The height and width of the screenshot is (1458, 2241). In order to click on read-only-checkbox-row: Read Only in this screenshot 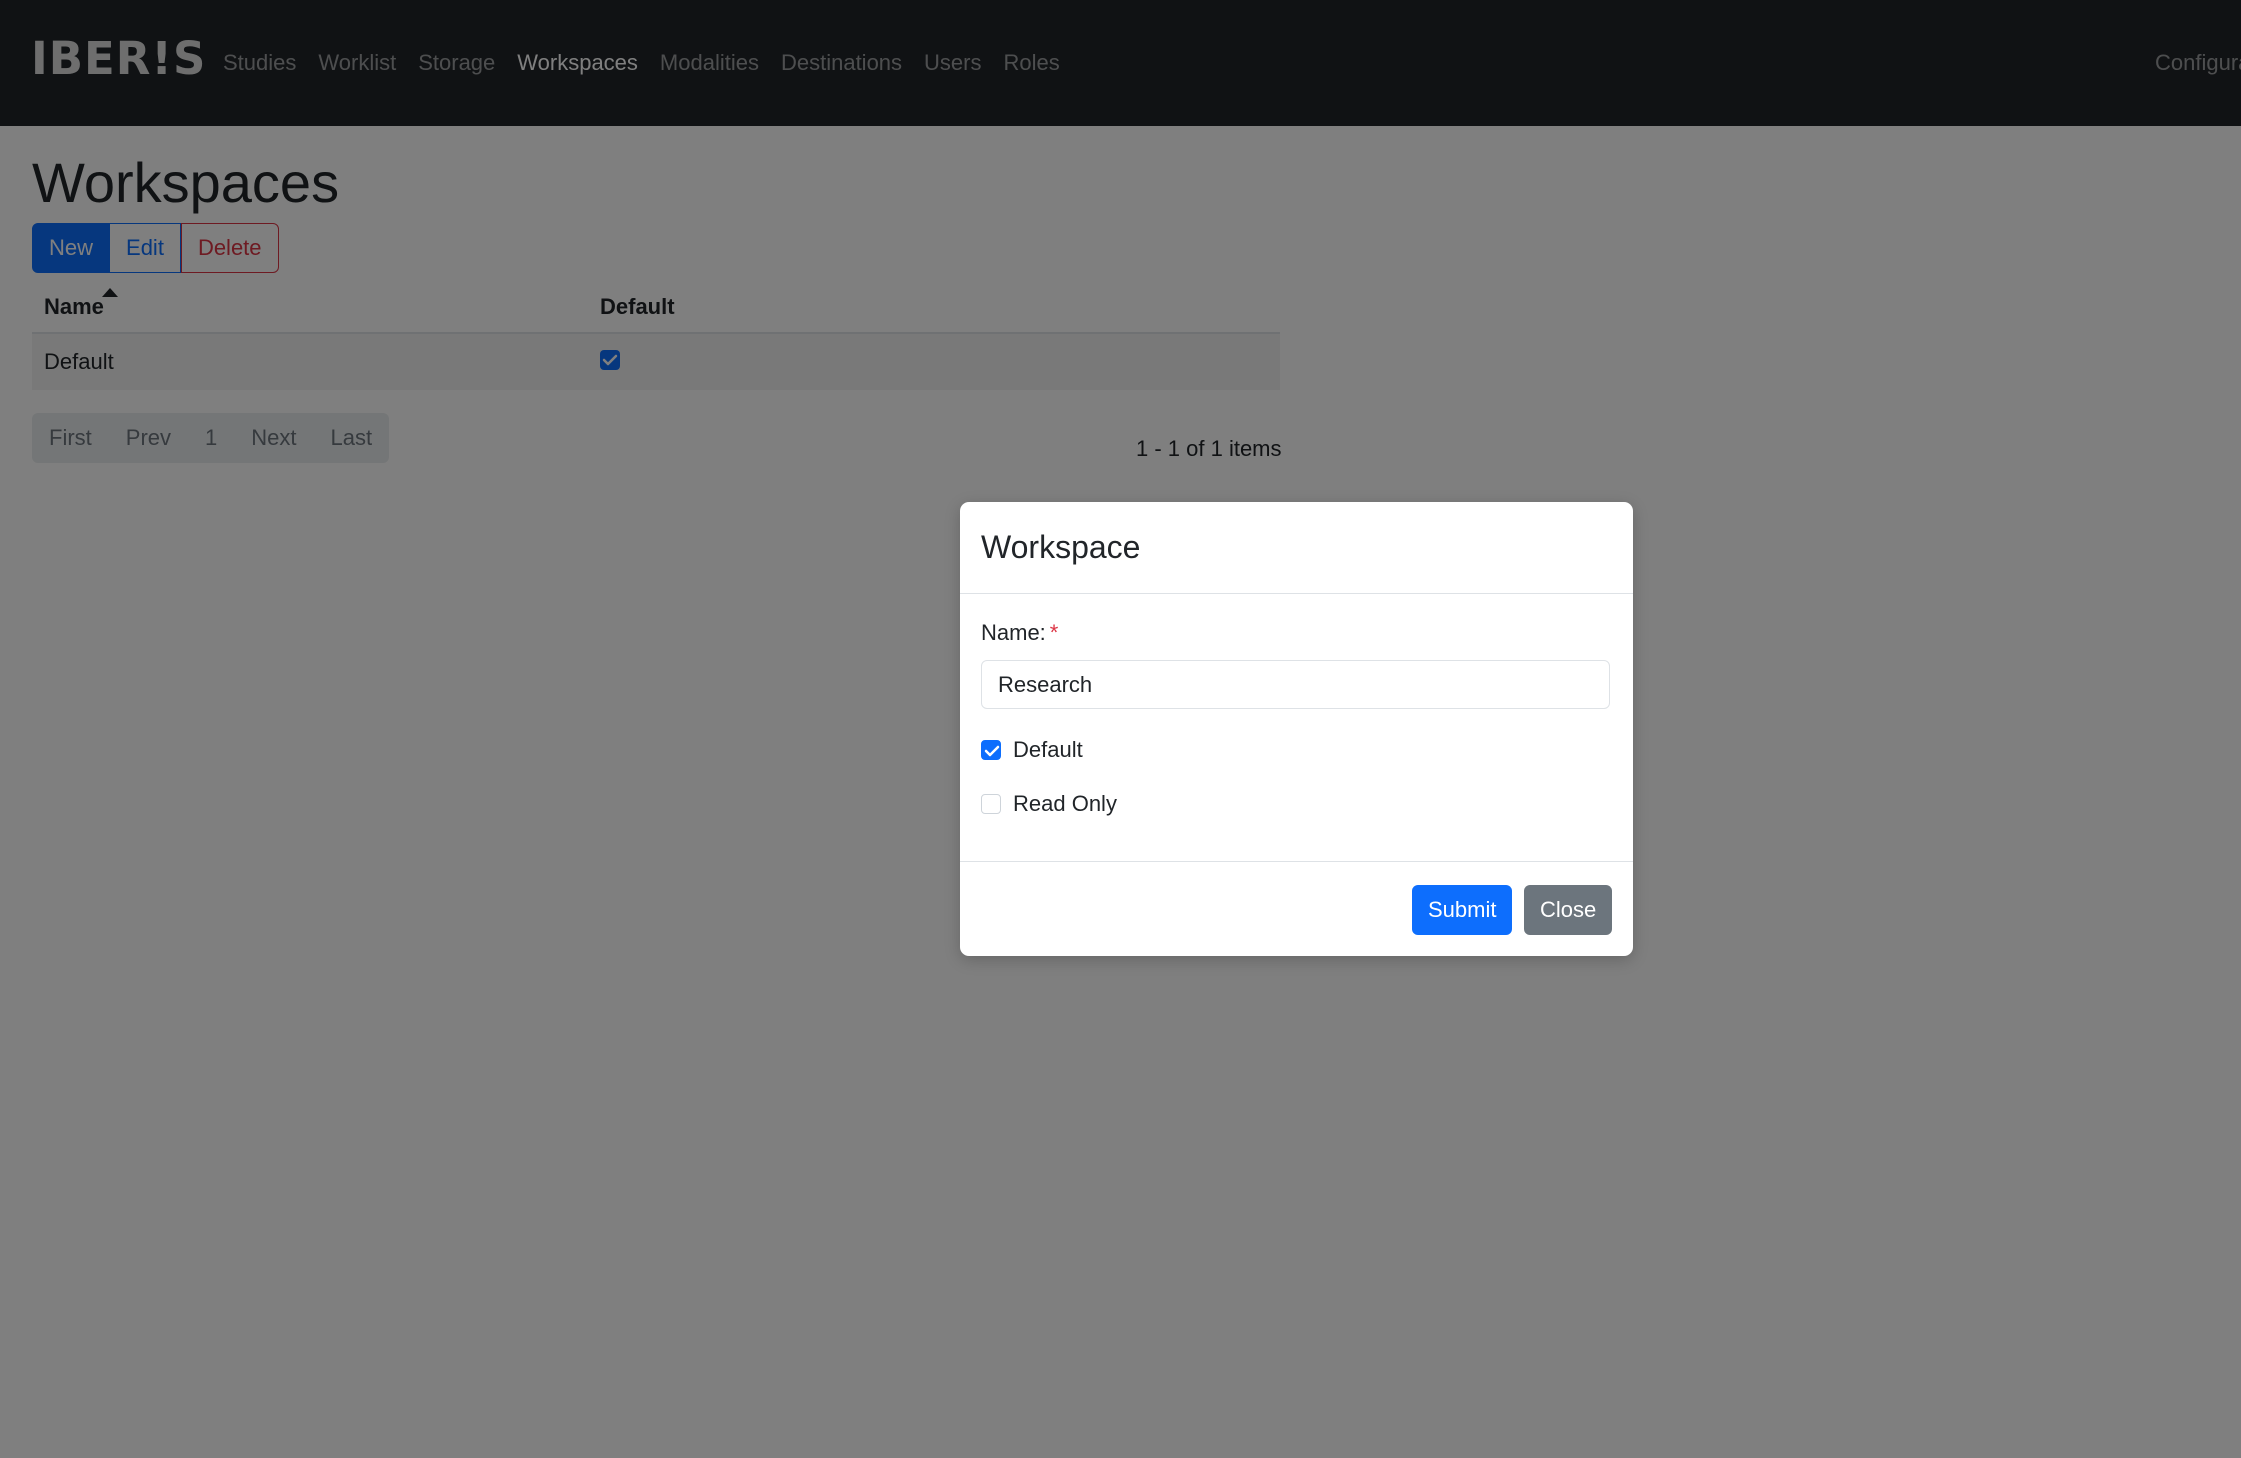, I will do `click(1049, 804)`.